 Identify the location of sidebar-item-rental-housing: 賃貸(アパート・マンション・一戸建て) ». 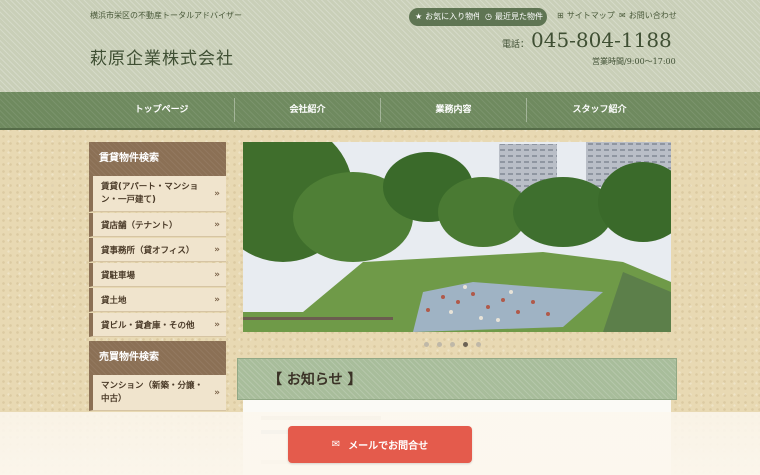
(157, 194).